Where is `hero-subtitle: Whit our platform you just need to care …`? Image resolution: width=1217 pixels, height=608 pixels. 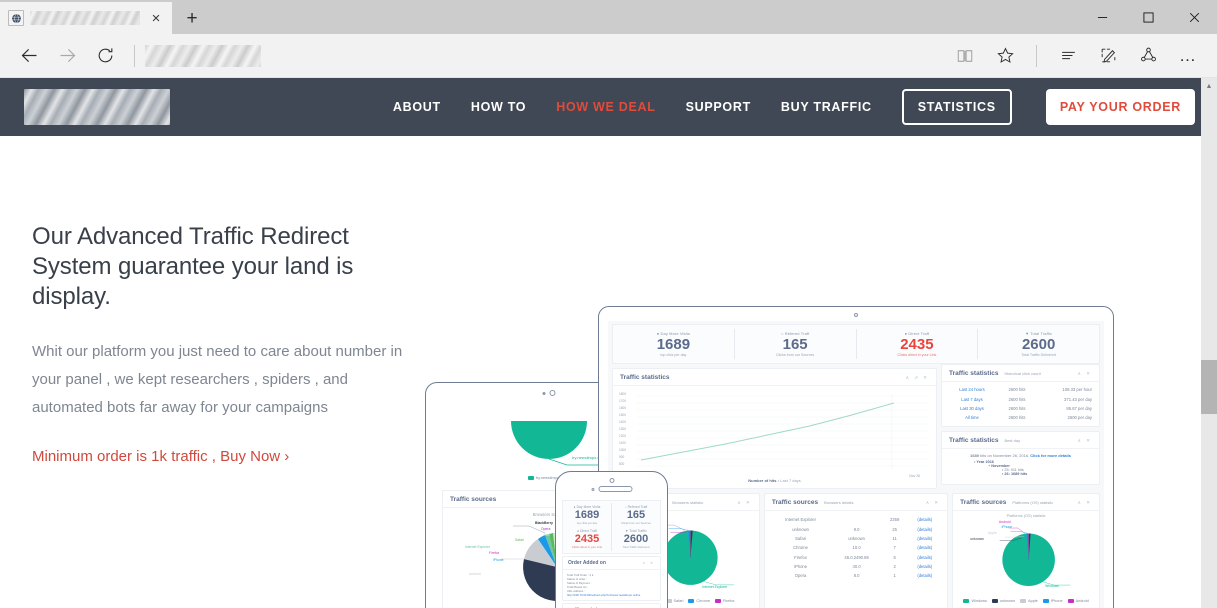
hero-subtitle: Whit our platform you just need to care … is located at coordinates (217, 379).